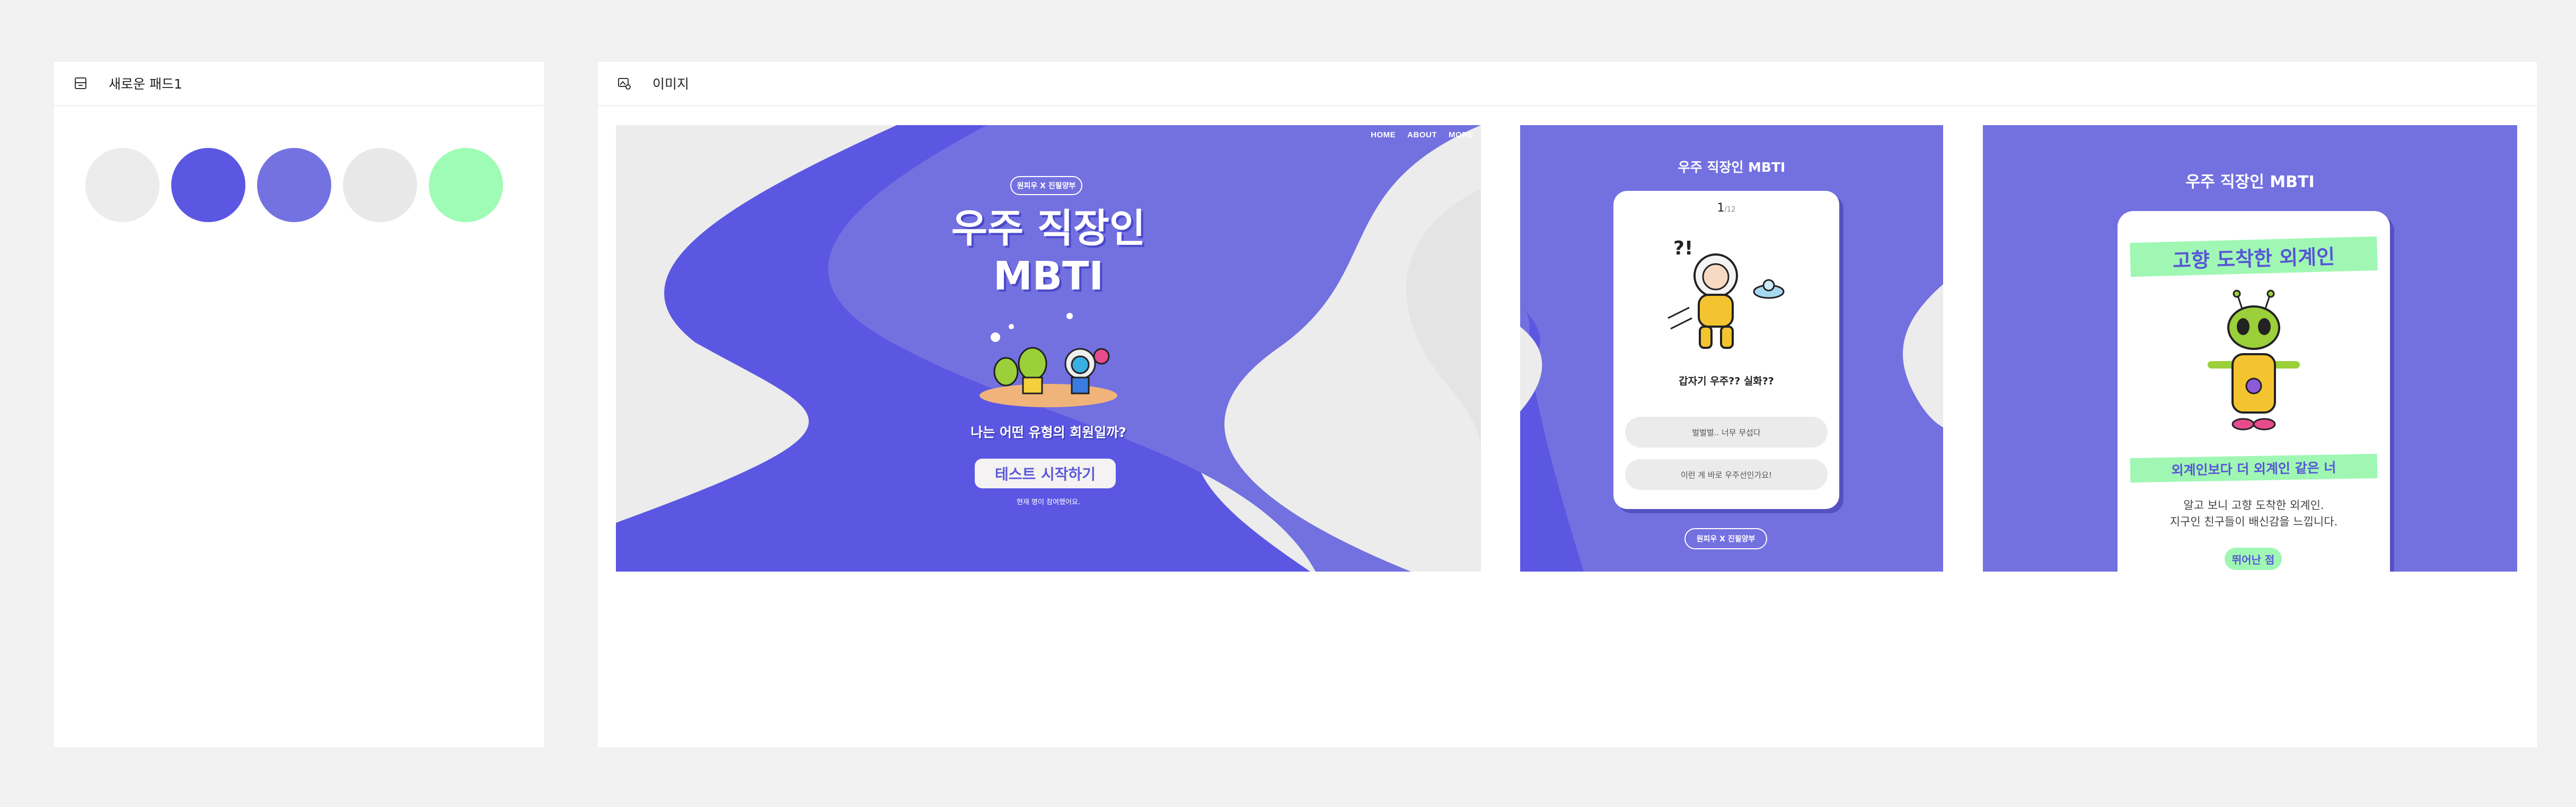 The height and width of the screenshot is (807, 2576). What do you see at coordinates (1730, 210) in the screenshot?
I see `progress-total: /12` at bounding box center [1730, 210].